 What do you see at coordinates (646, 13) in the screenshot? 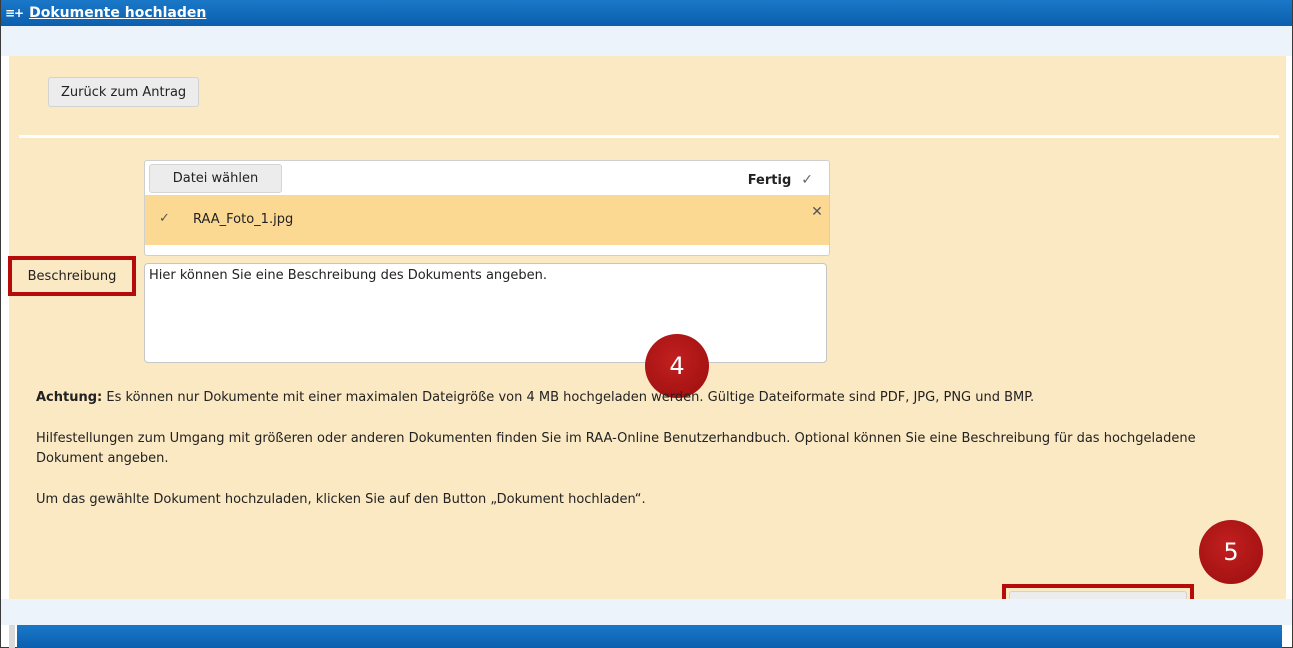
I see `section-header: ≡+ Dokumente hochladen` at bounding box center [646, 13].